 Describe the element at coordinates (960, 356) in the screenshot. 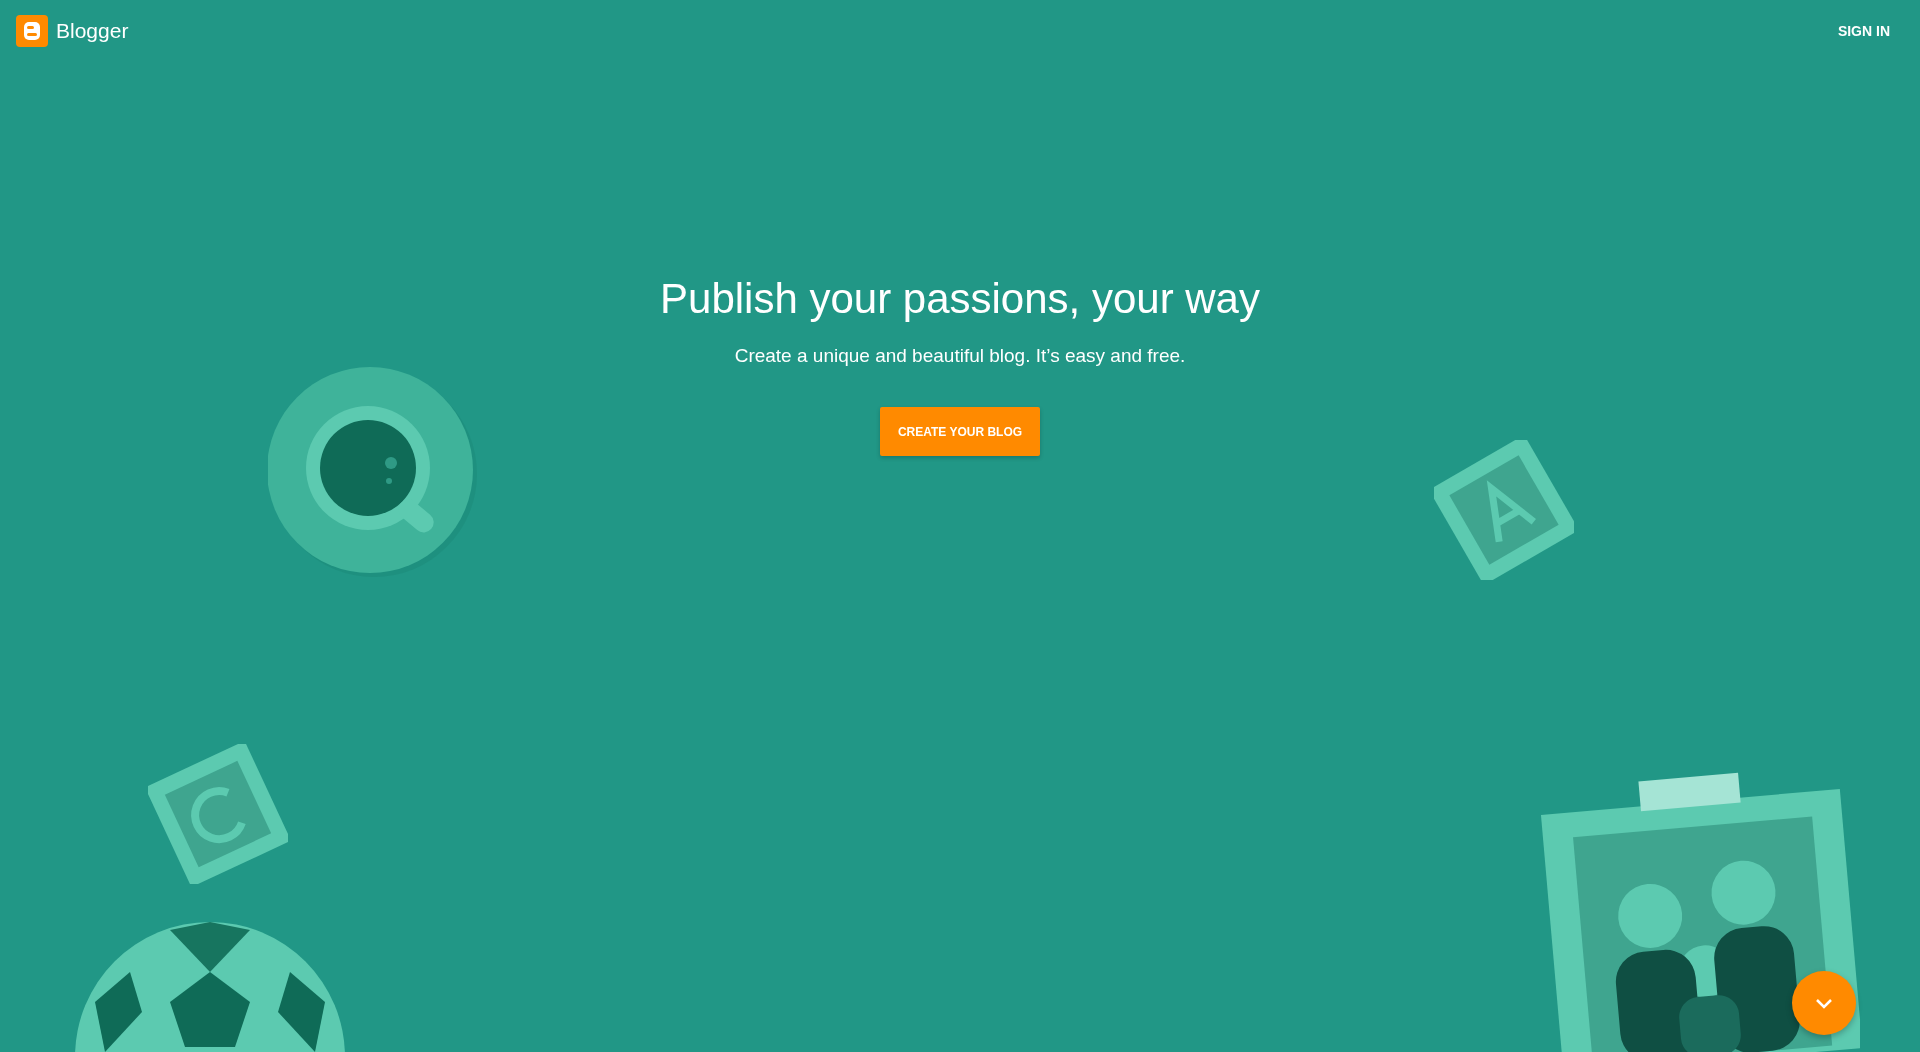

I see `hero-subheading: Create a unique and beautiful blog. It’s easy and free.` at that location.